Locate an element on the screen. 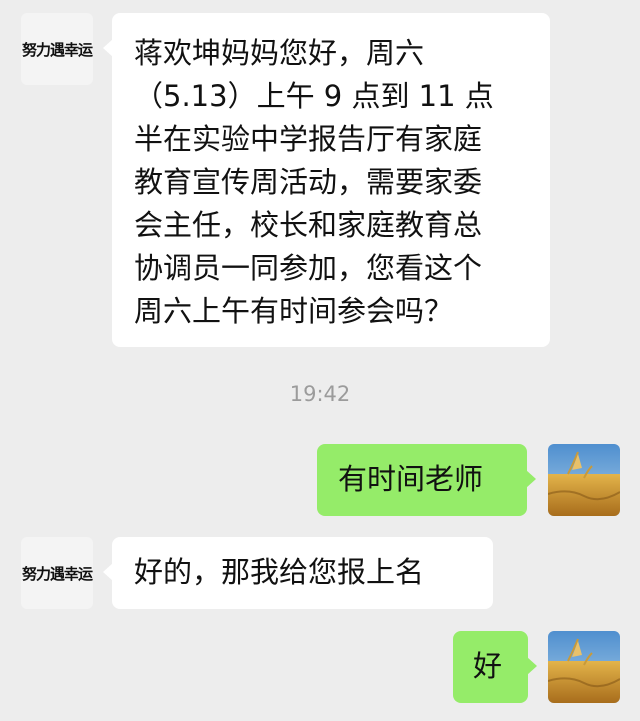 The height and width of the screenshot is (721, 640). incoming-message-bubble: 好的，那我给您报上名 is located at coordinates (298, 573).